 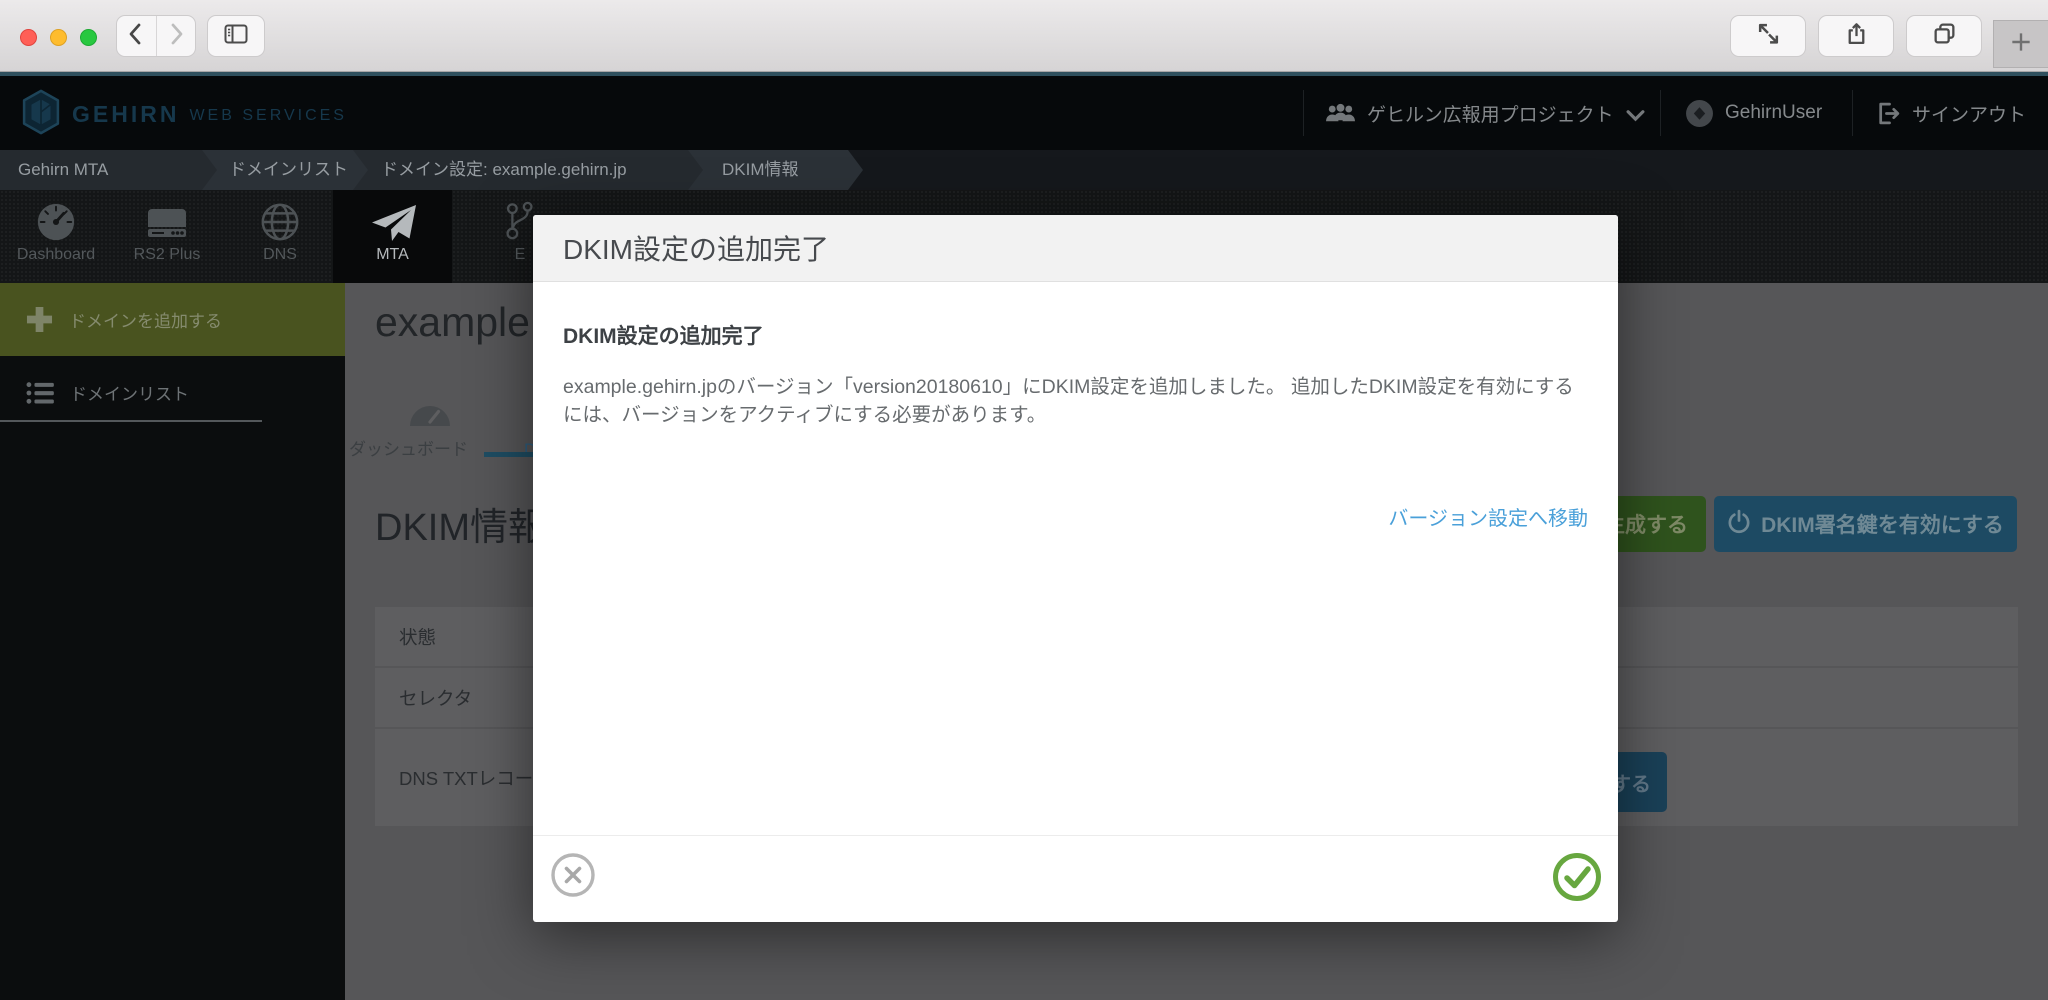 What do you see at coordinates (184, 114) in the screenshot?
I see `gehirn-logo: GEHIRN WEB SERVICES` at bounding box center [184, 114].